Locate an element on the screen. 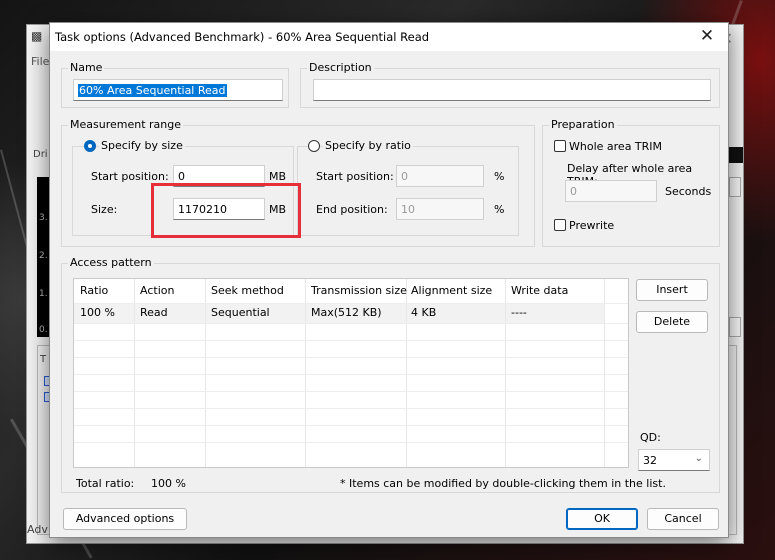 The width and height of the screenshot is (775, 560). close-icon: ✕ is located at coordinates (707, 36).